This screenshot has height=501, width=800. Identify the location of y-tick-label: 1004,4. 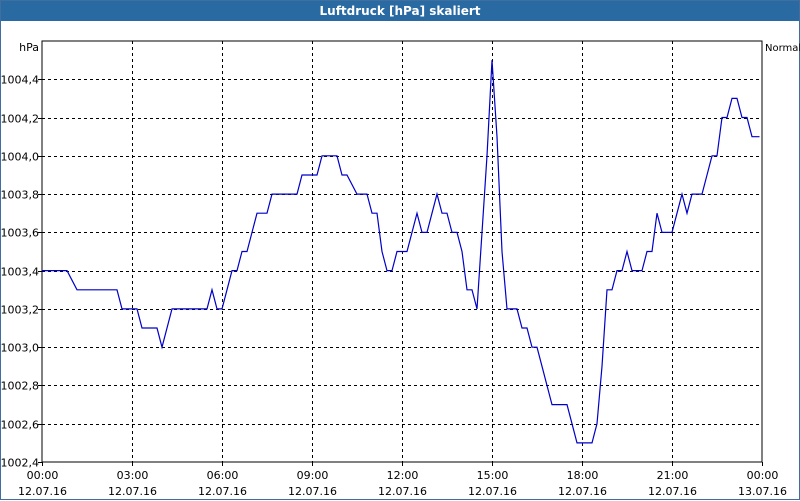
(20, 80).